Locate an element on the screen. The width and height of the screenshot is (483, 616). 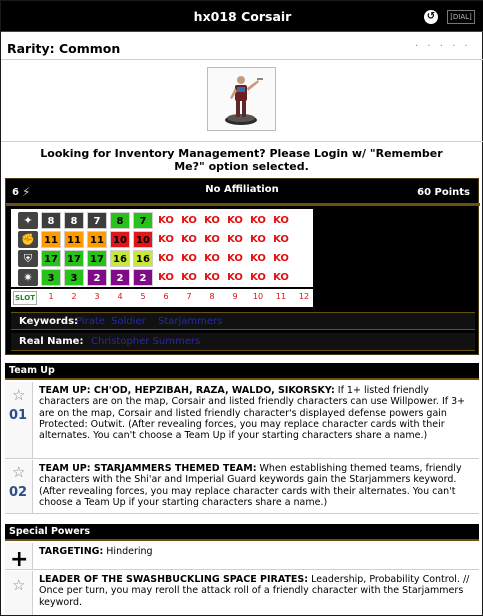
affiliation: No Affiliation is located at coordinates (242, 189).